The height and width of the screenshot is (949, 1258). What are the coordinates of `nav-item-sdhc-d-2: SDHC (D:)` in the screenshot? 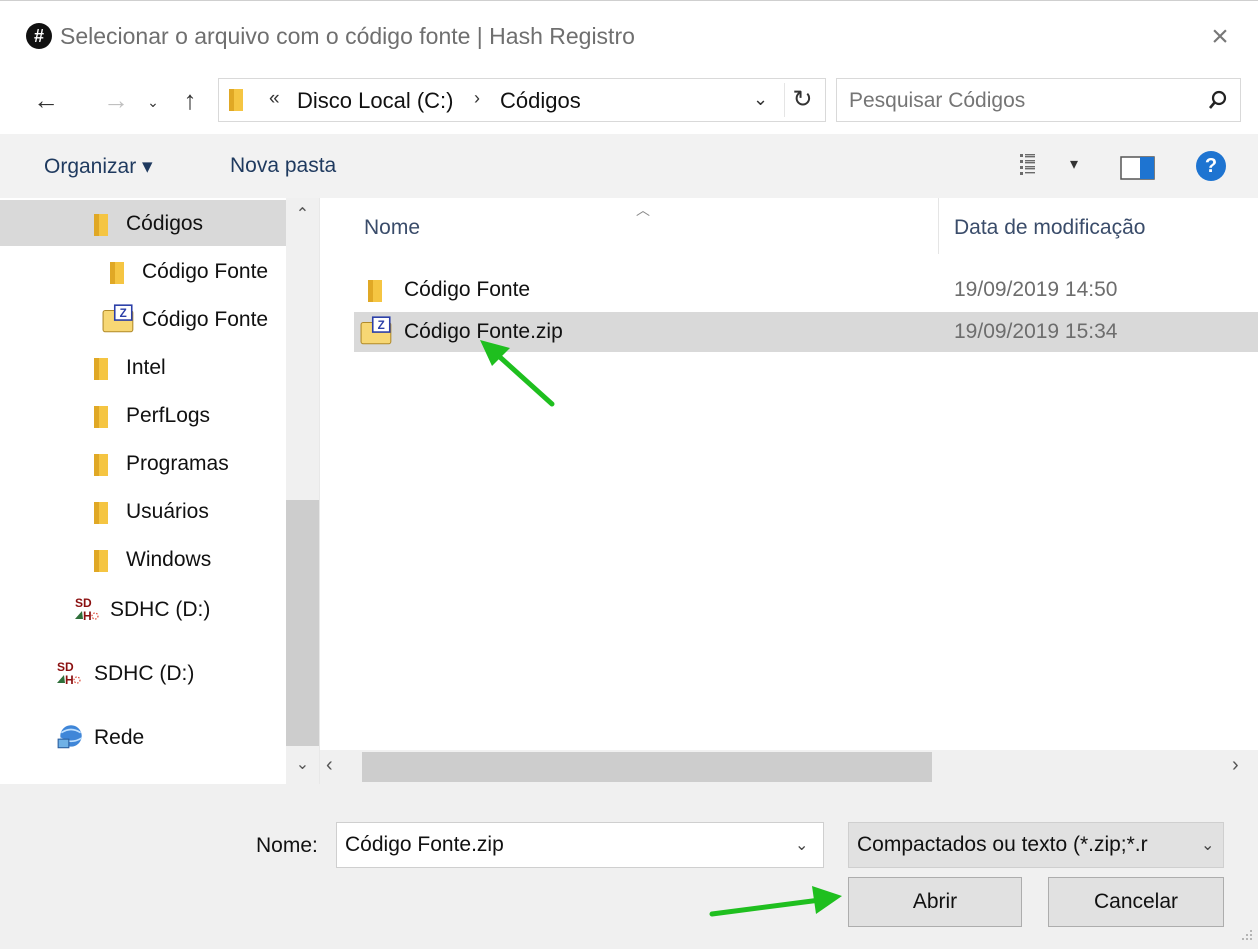 It's located at (143, 673).